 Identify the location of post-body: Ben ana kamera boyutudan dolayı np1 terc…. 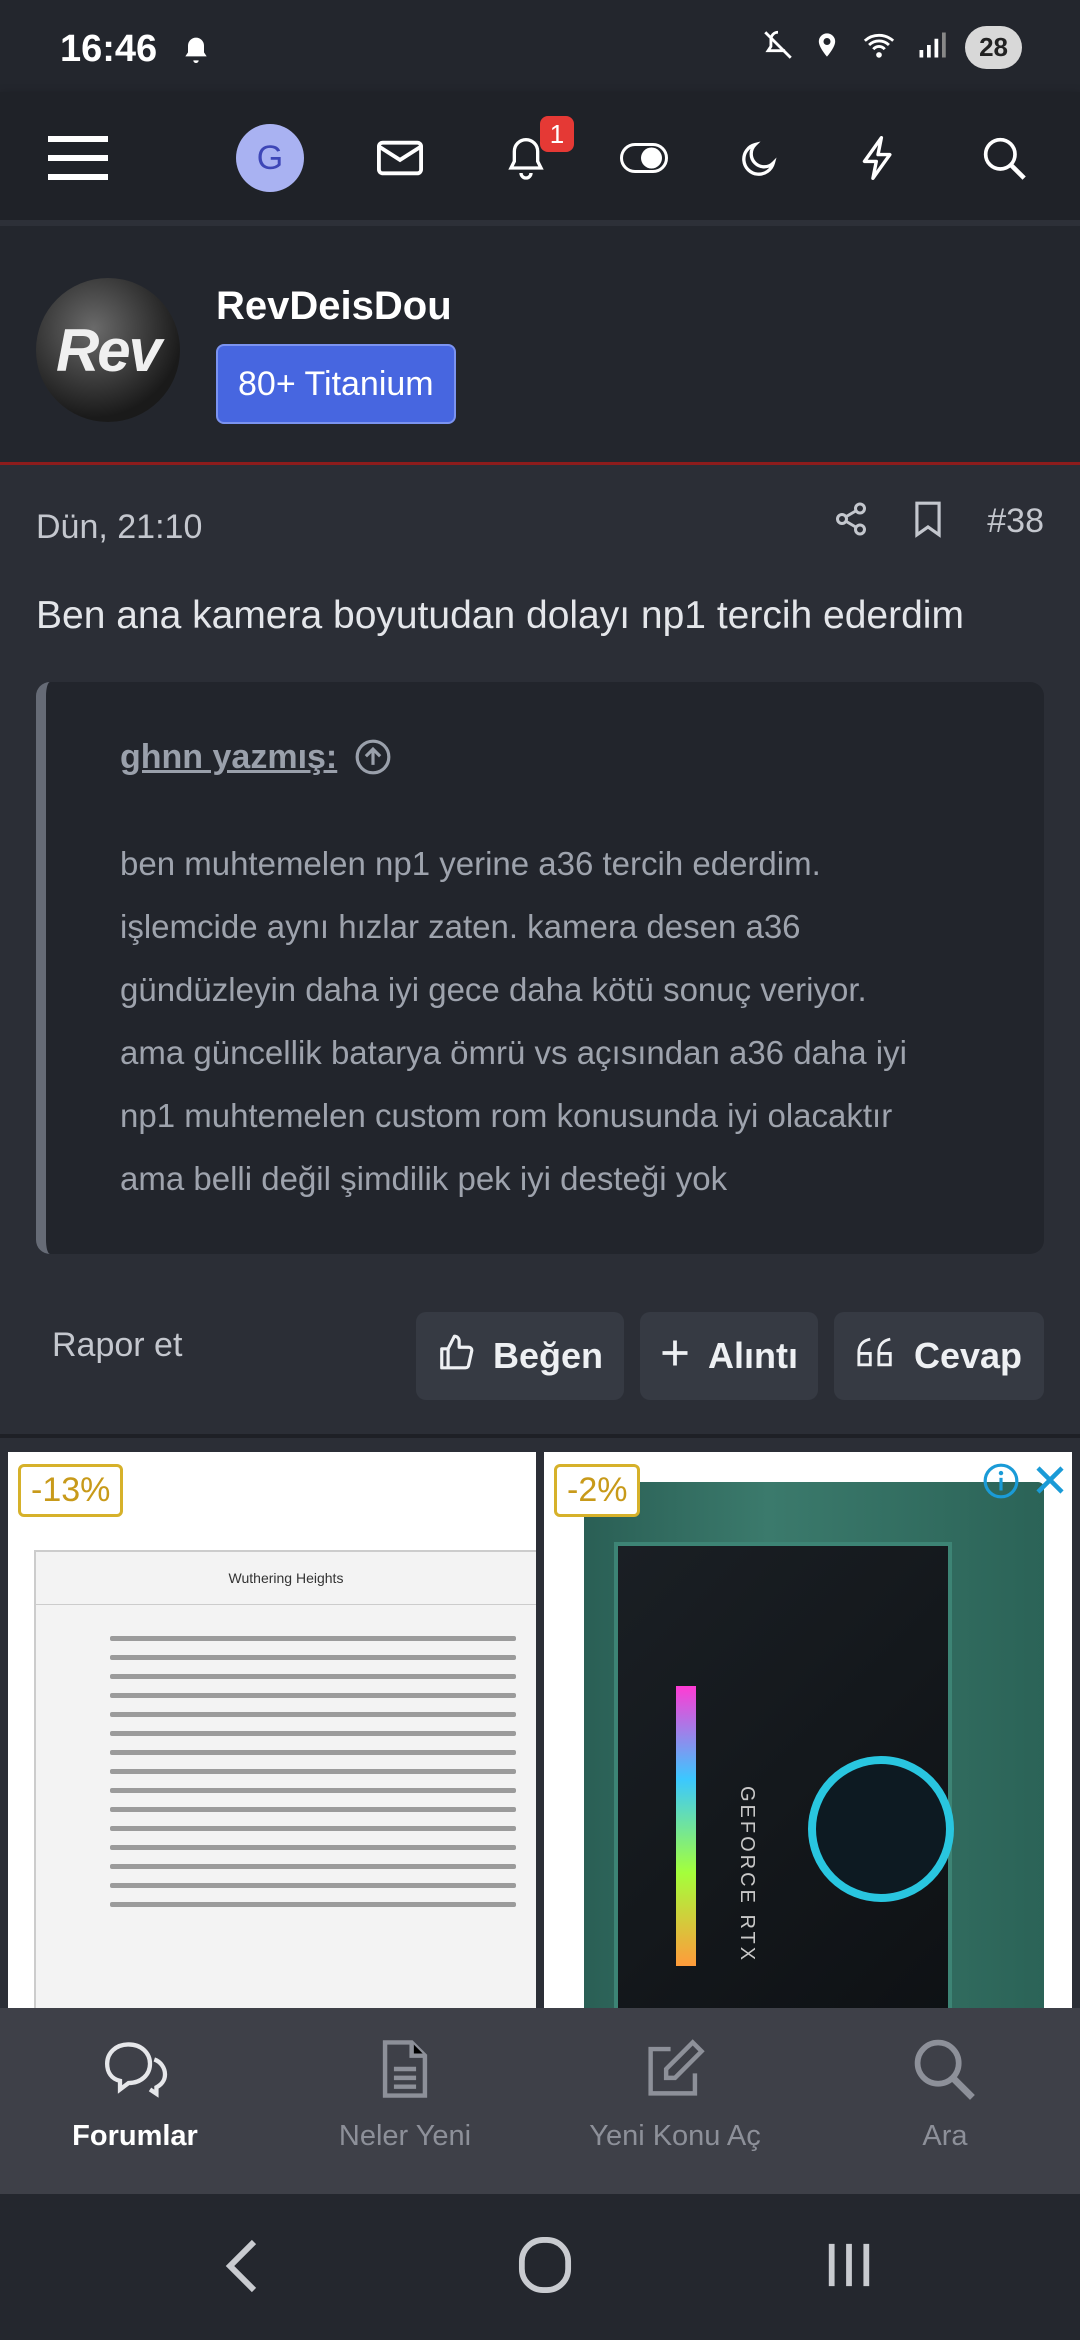
(500, 615).